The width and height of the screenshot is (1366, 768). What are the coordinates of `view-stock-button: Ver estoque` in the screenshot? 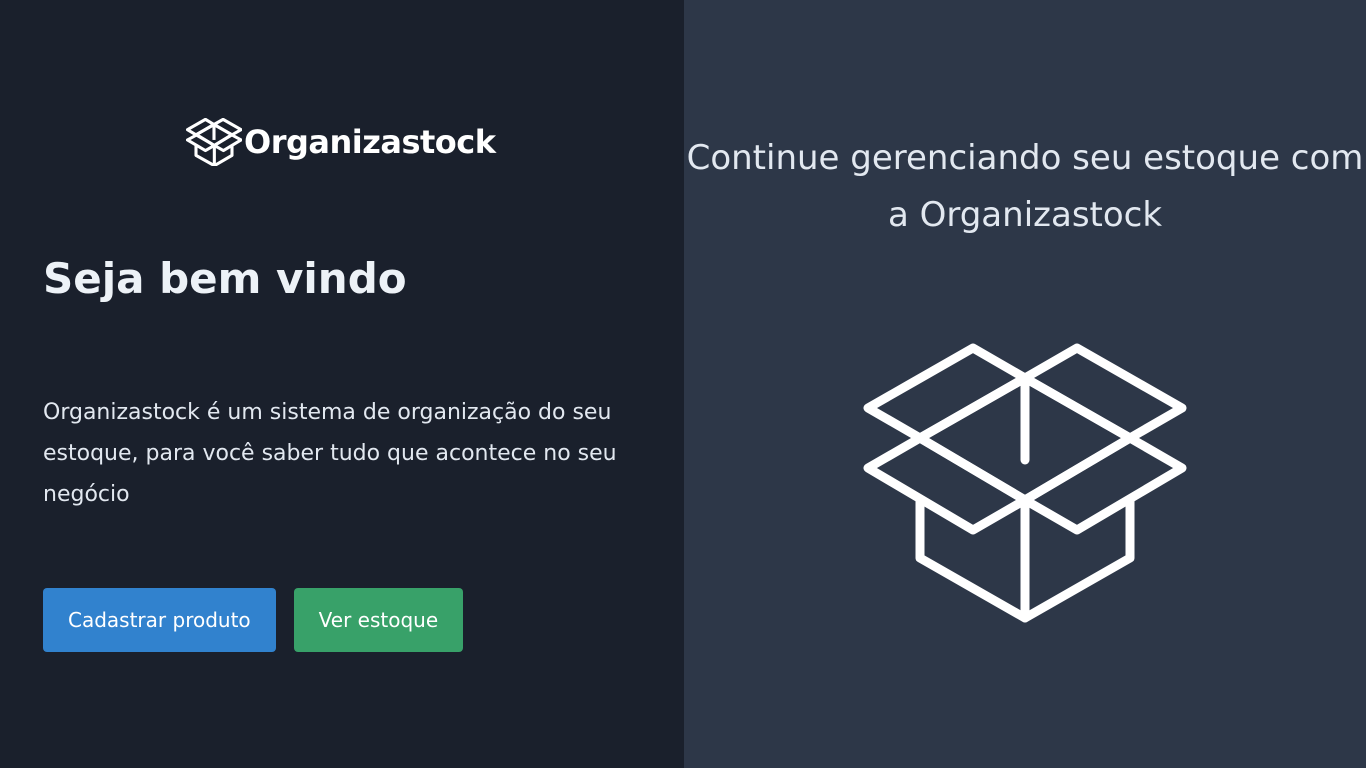 It's located at (378, 620).